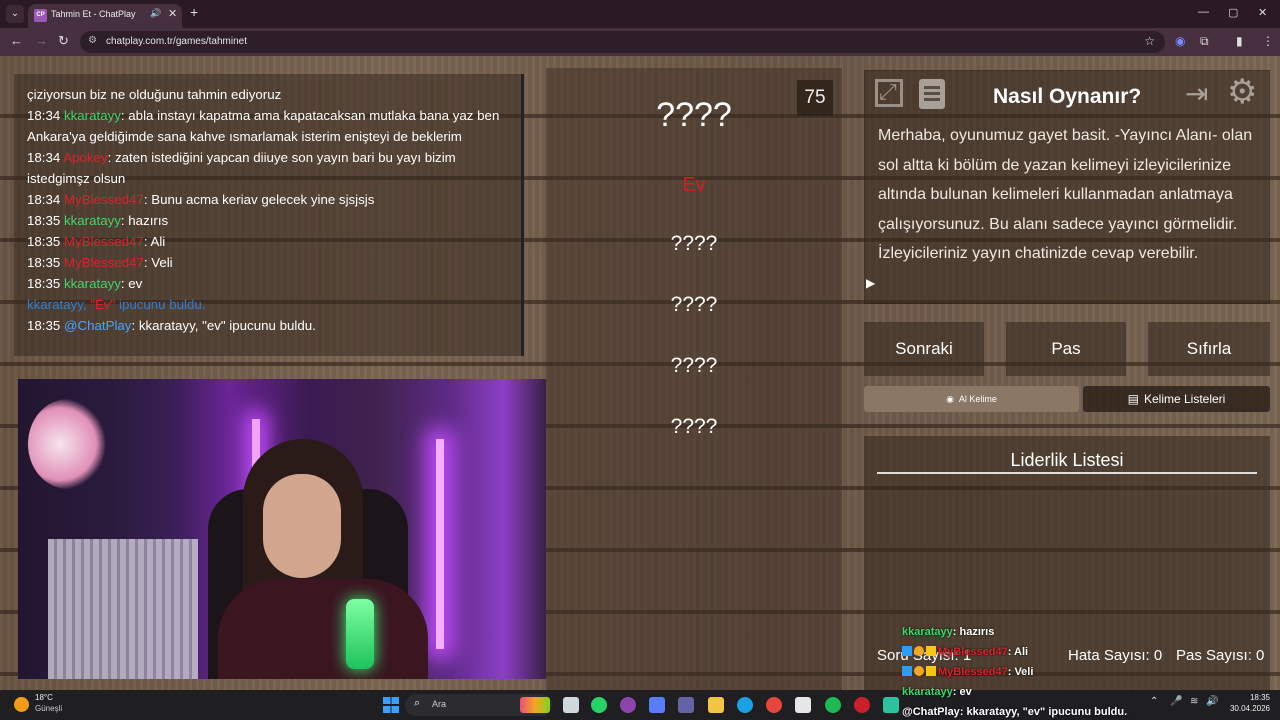 The image size is (1280, 720). What do you see at coordinates (774, 705) in the screenshot?
I see `chrome-icon` at bounding box center [774, 705].